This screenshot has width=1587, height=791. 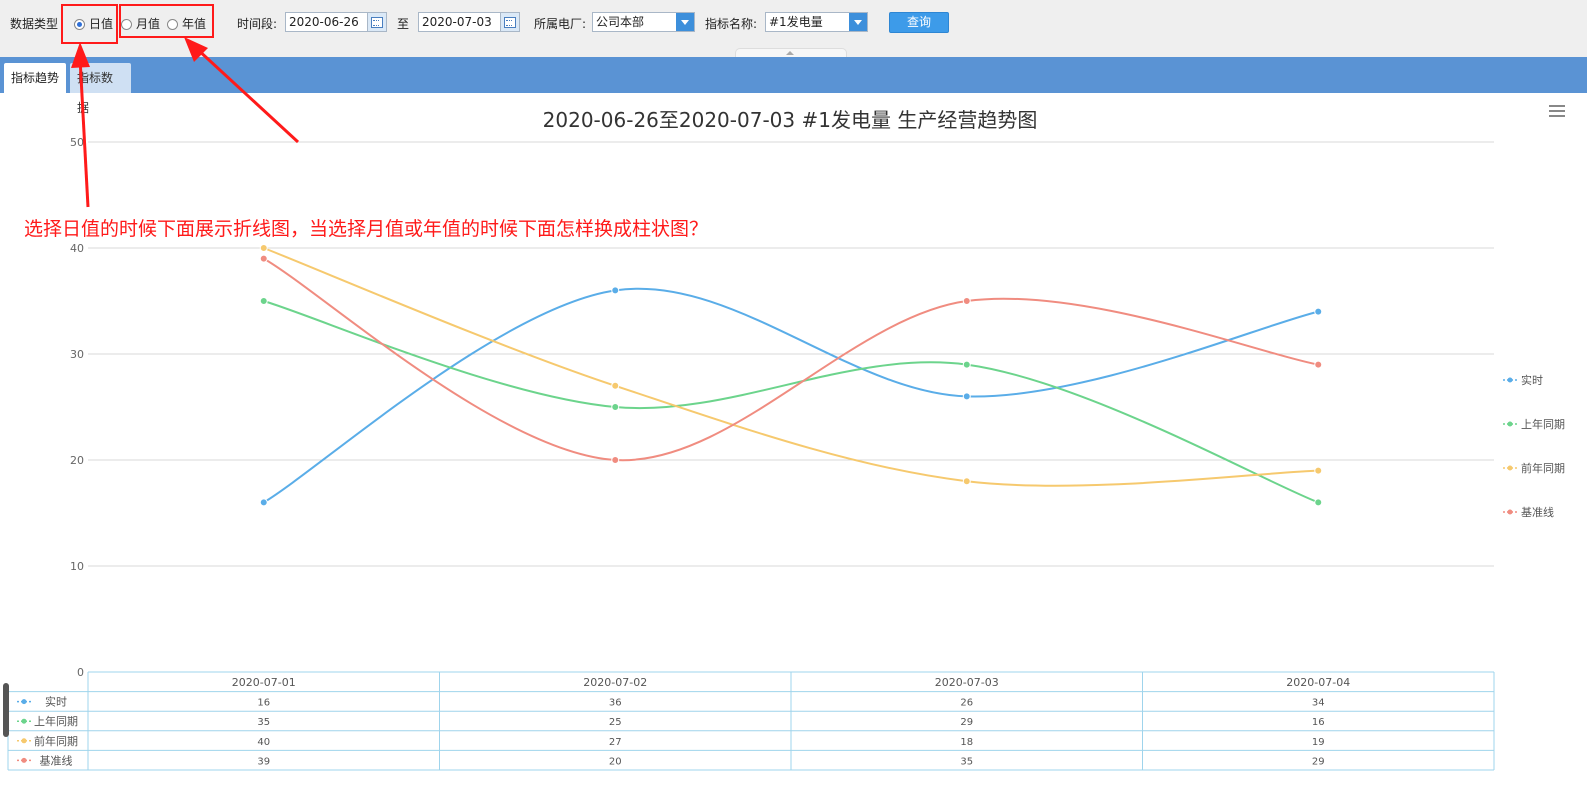 I want to click on legend-item: 基准线, so click(x=1528, y=512).